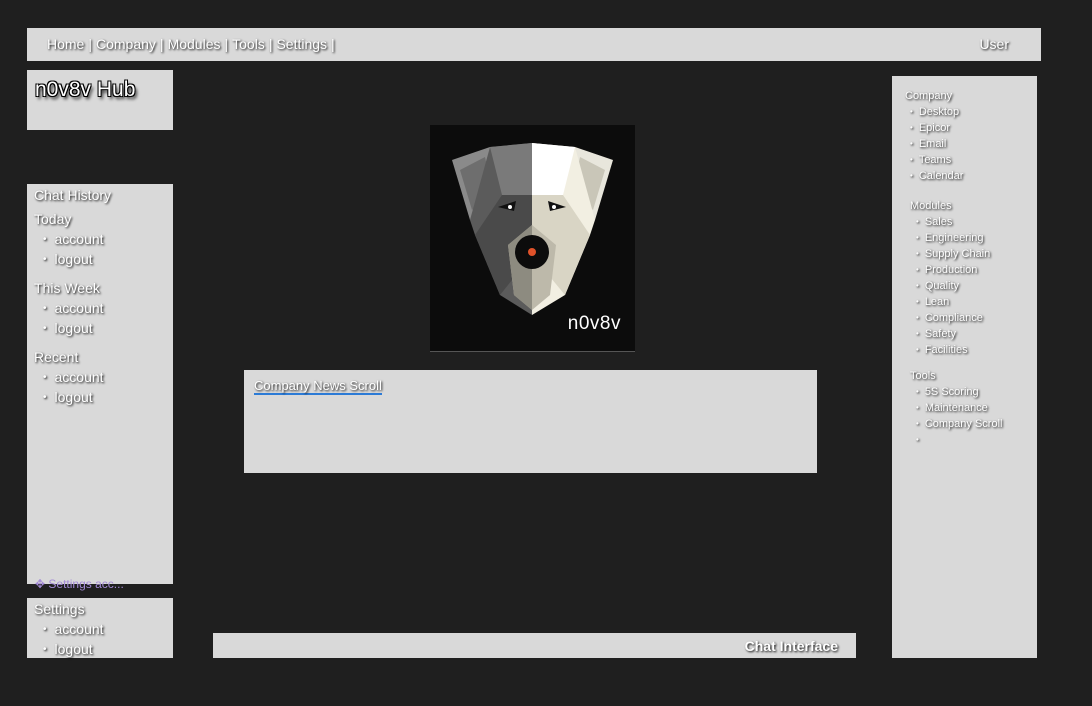  Describe the element at coordinates (939, 112) in the screenshot. I see `right-item-label: Desktop` at that location.